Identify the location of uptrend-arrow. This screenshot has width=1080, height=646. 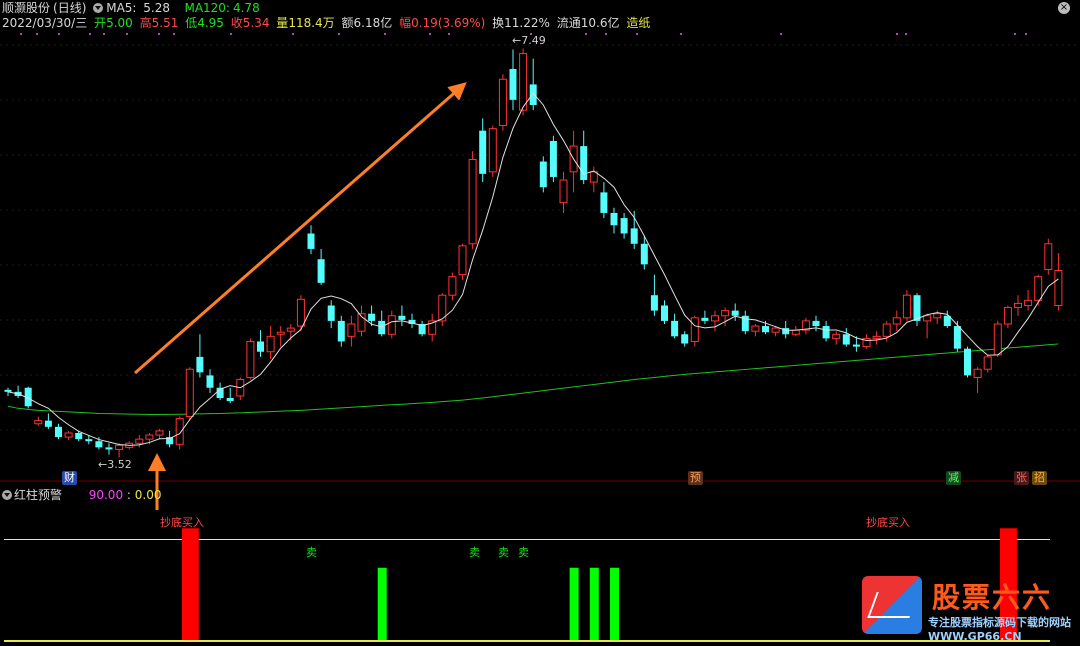
(300, 228).